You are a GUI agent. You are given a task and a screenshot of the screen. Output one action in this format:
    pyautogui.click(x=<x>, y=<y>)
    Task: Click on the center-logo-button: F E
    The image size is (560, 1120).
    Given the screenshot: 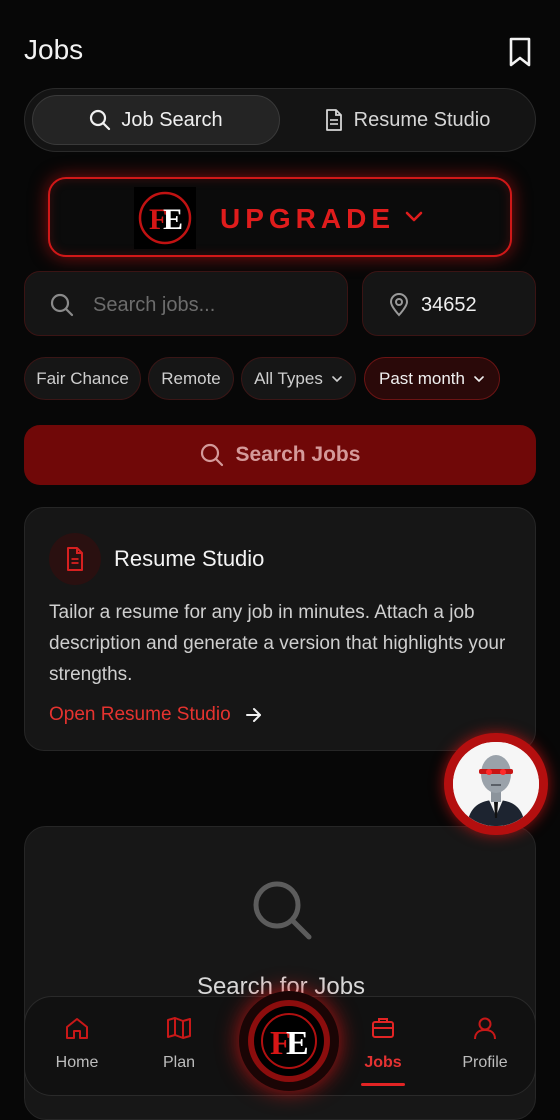 What is the action you would take?
    pyautogui.click(x=289, y=1041)
    